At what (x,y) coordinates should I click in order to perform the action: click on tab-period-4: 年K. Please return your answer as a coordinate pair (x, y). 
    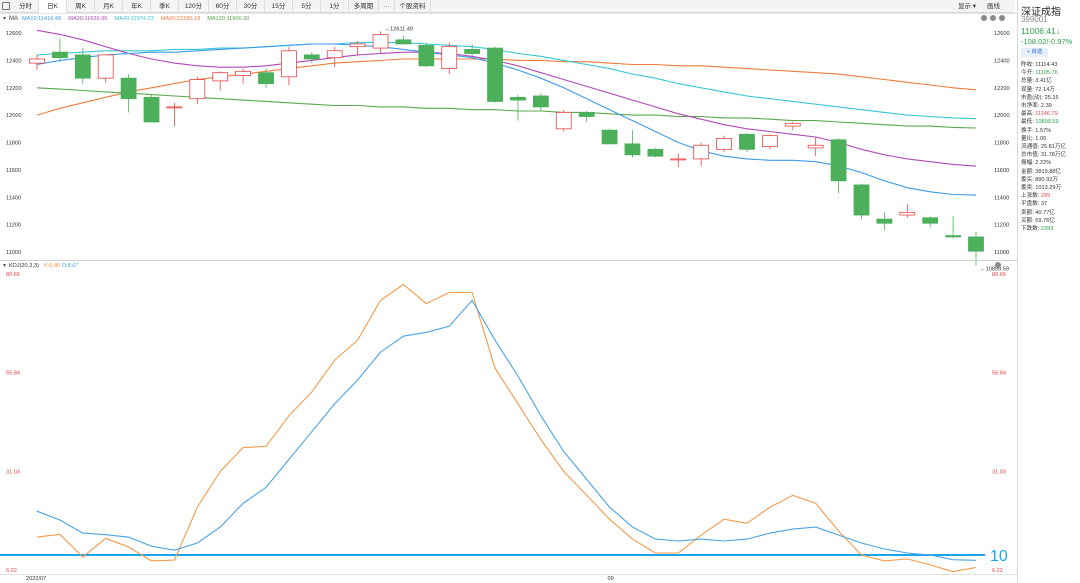
    Looking at the image, I should click on (137, 6).